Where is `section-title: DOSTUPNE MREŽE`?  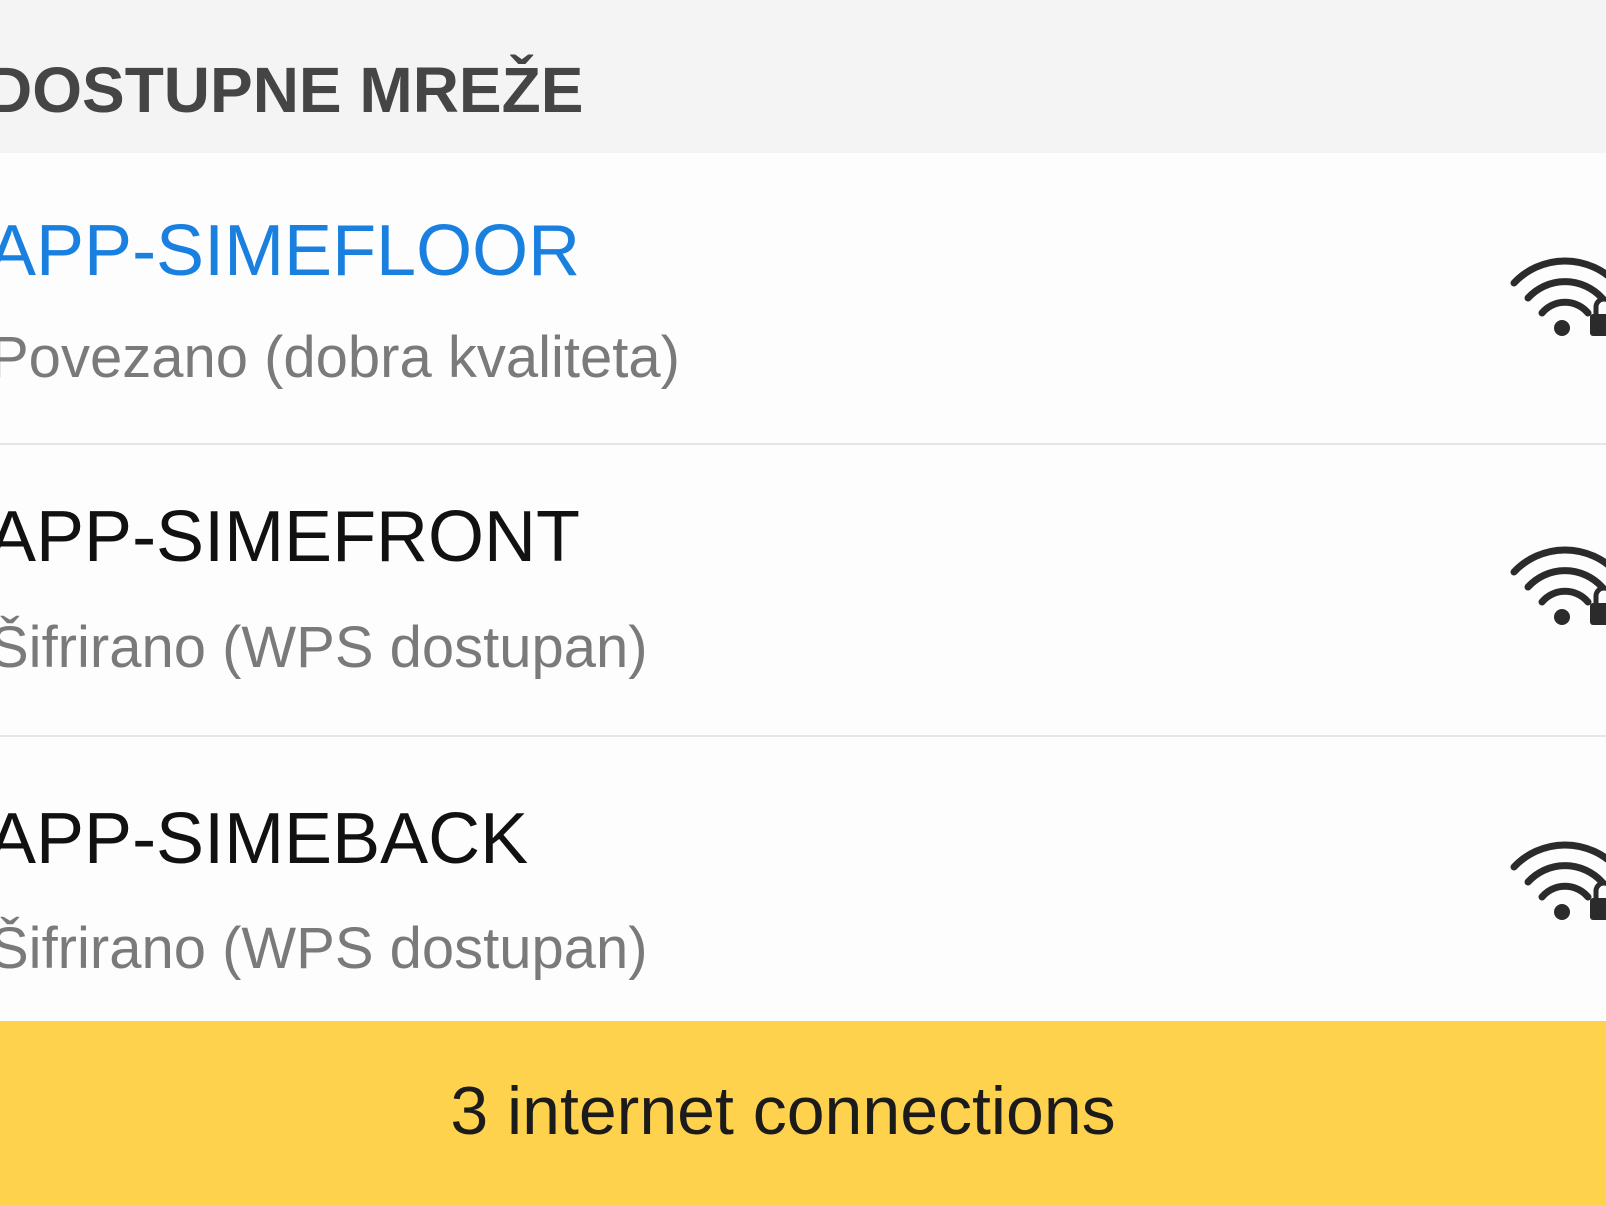
section-title: DOSTUPNE MREŽE is located at coordinates (292, 90).